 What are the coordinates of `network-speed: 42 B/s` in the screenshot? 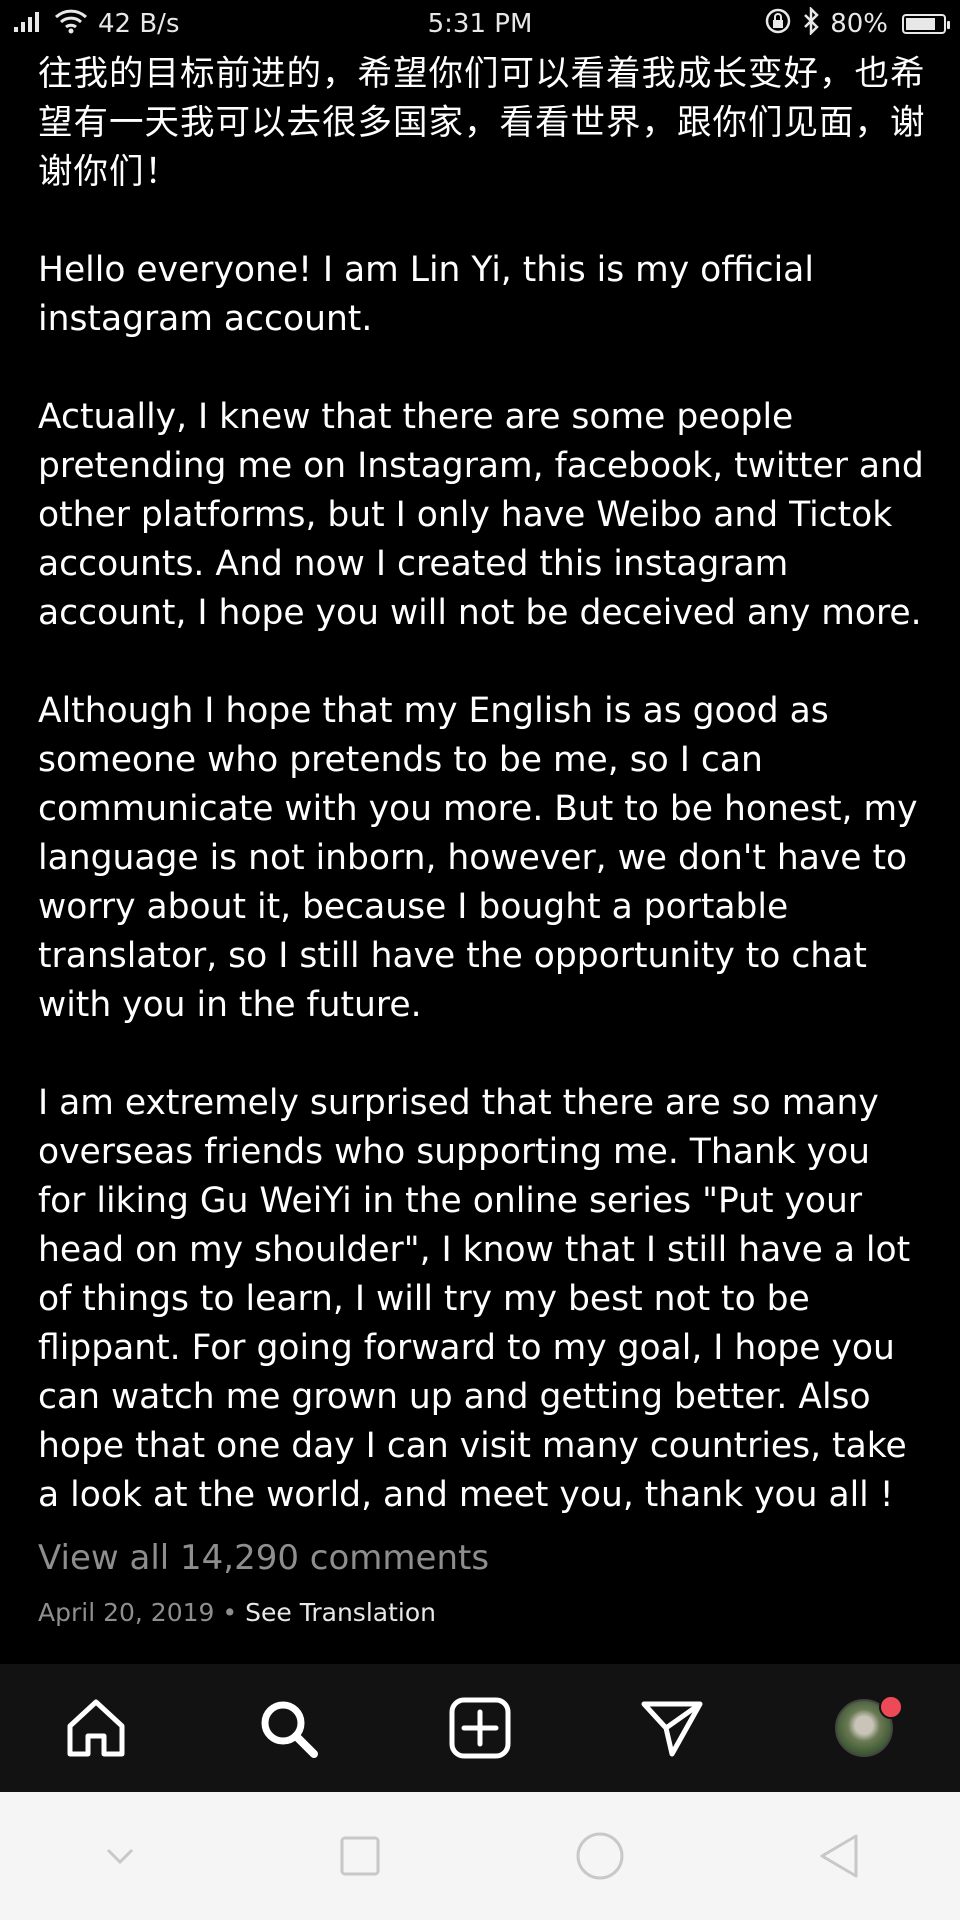 It's located at (139, 24).